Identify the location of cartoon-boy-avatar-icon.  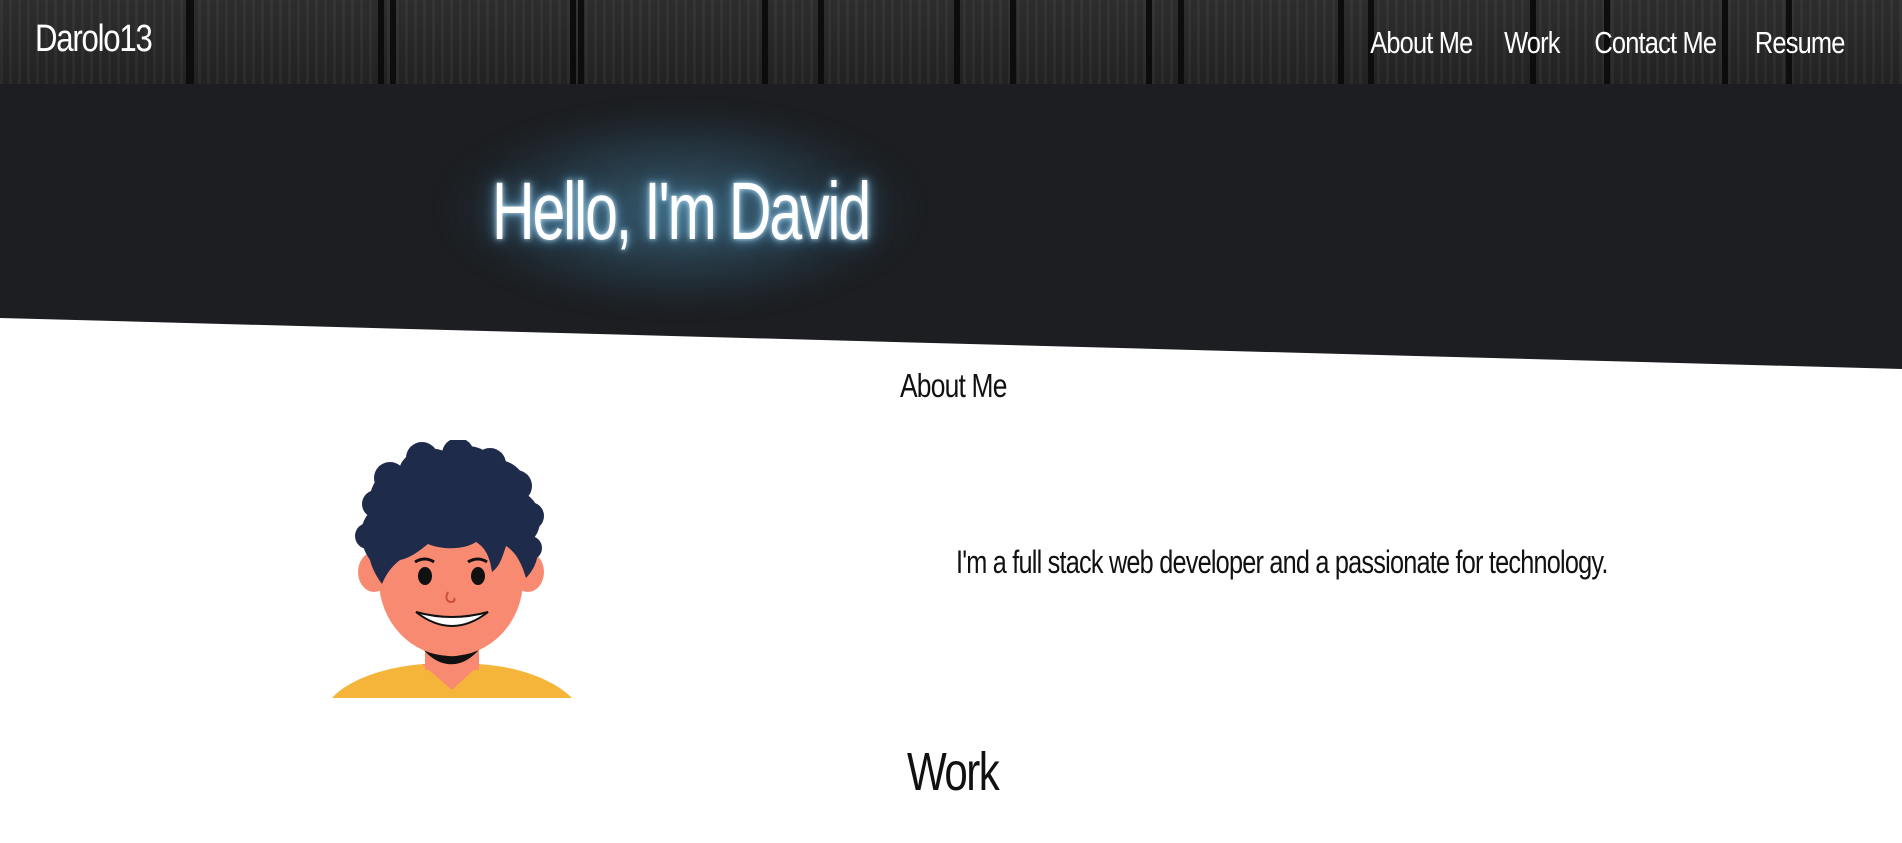
(452, 568).